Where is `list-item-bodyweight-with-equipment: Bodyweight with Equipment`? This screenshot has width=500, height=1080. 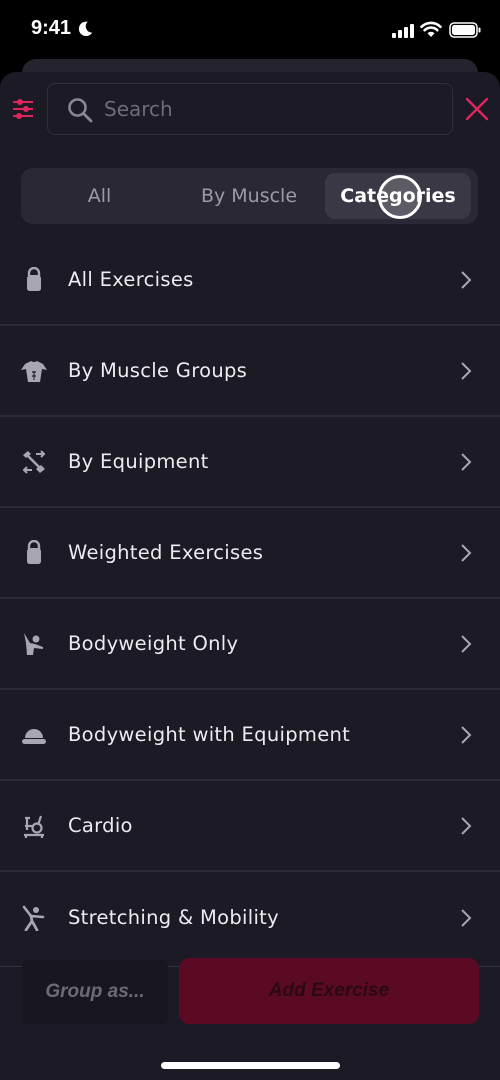
list-item-bodyweight-with-equipment: Bodyweight with Equipment is located at coordinates (250, 735).